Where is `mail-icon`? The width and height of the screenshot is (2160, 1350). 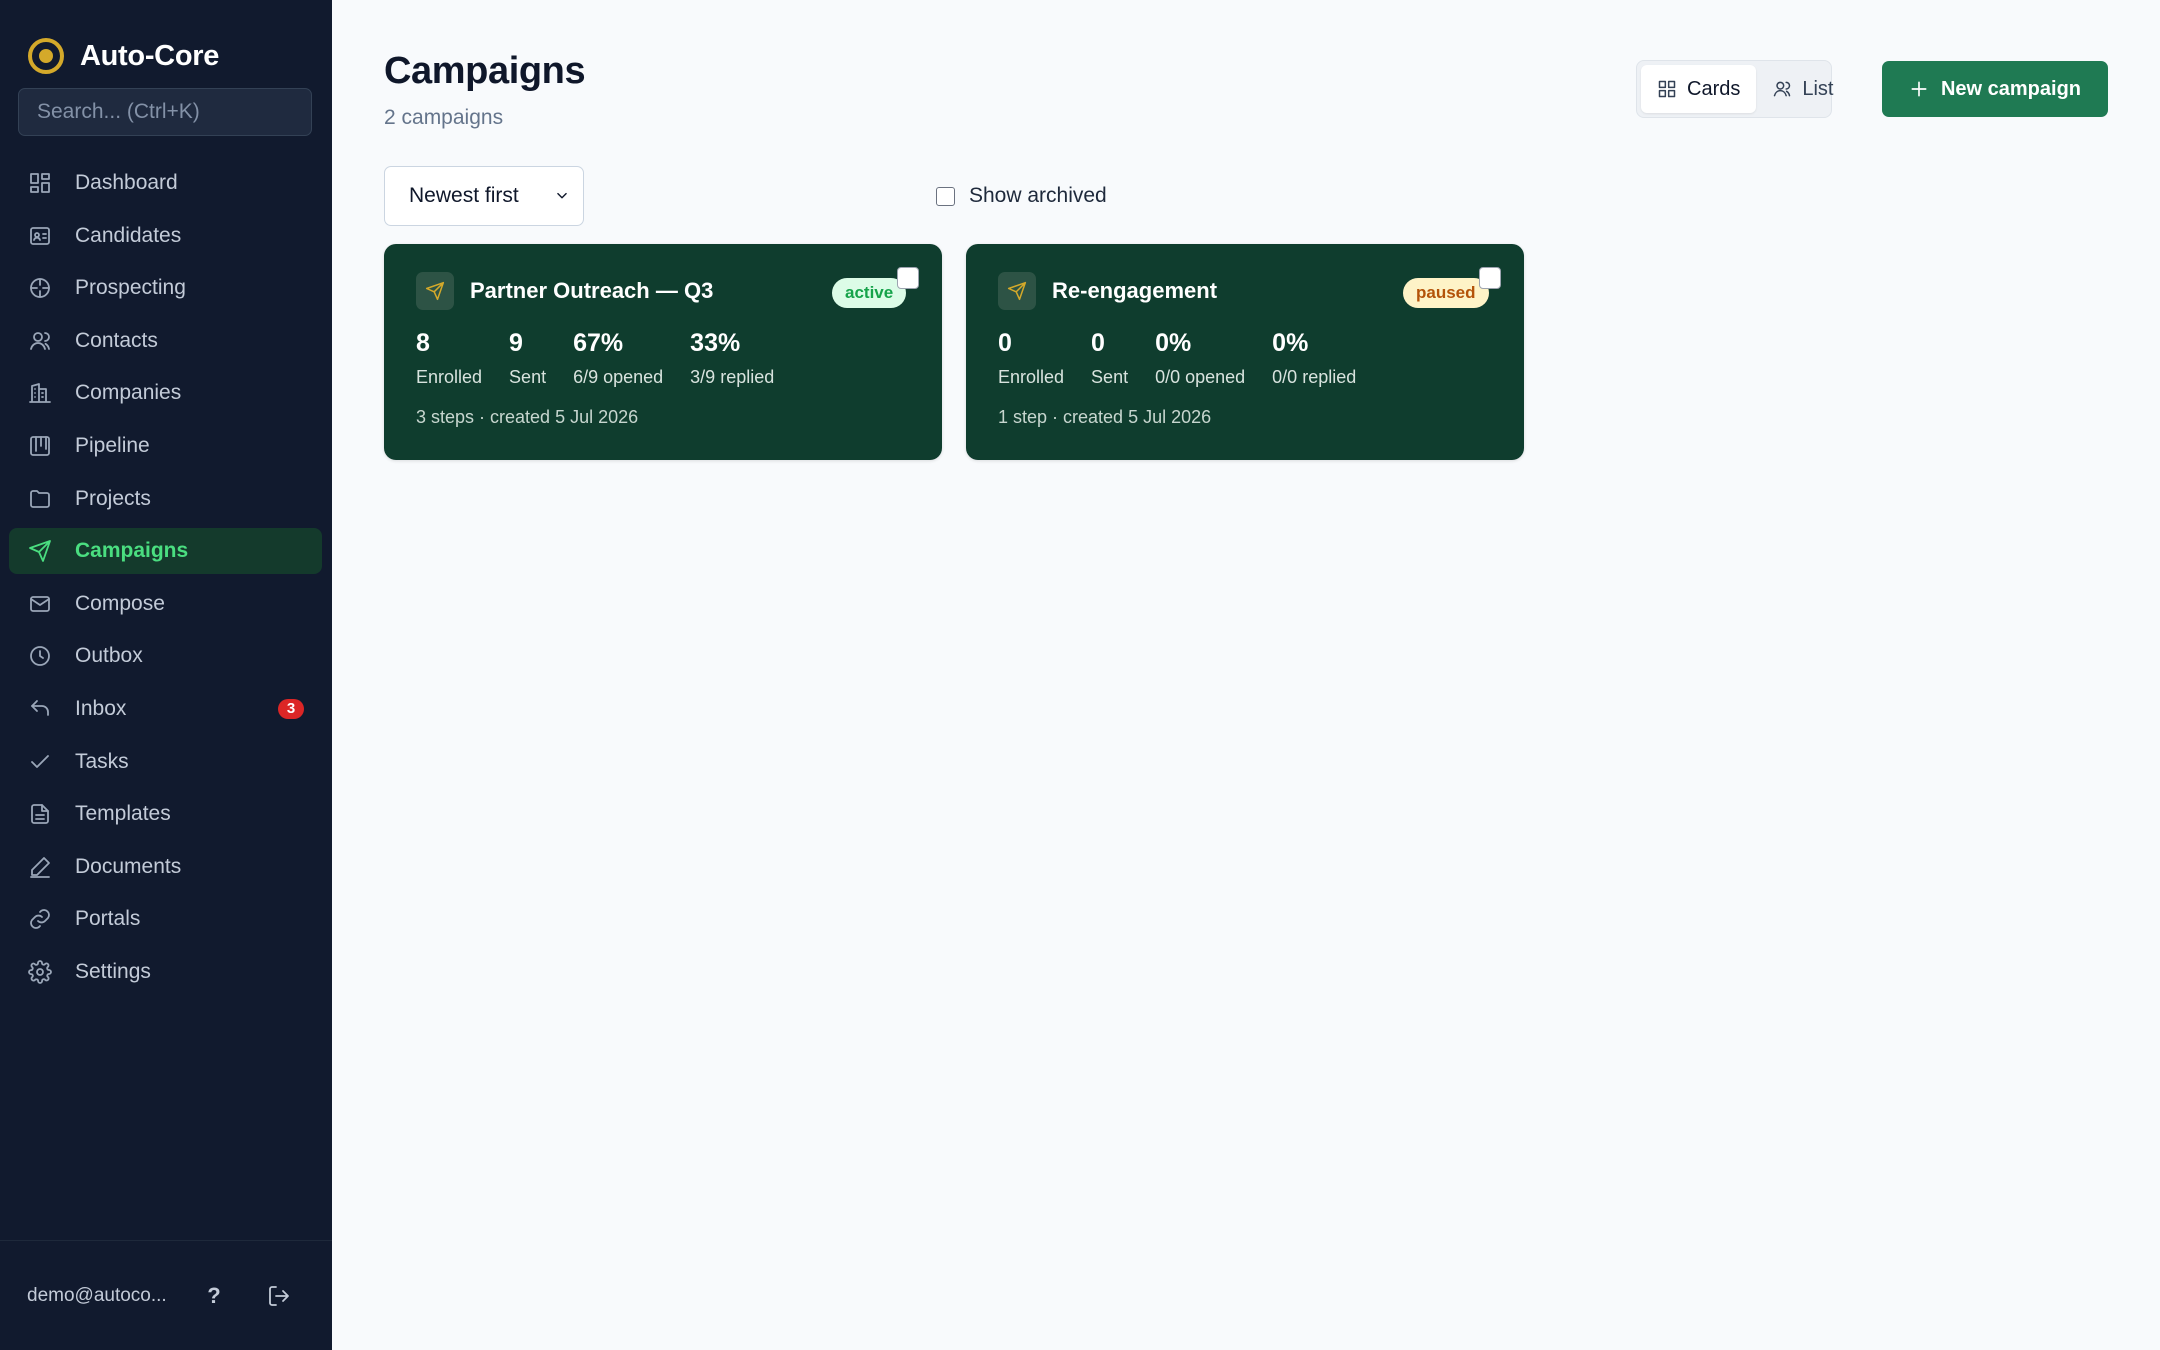
mail-icon is located at coordinates (40, 604).